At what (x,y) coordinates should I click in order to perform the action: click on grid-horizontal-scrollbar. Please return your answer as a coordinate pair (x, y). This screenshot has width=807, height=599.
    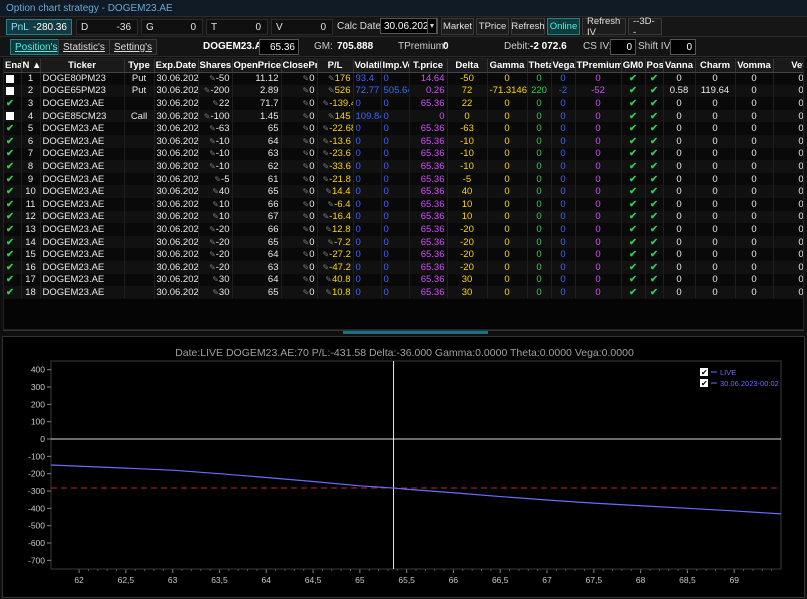
    Looking at the image, I should click on (403, 332).